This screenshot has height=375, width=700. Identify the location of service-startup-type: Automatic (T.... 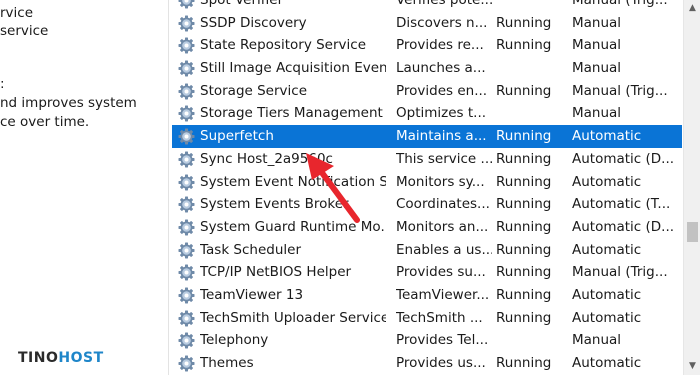
(621, 204).